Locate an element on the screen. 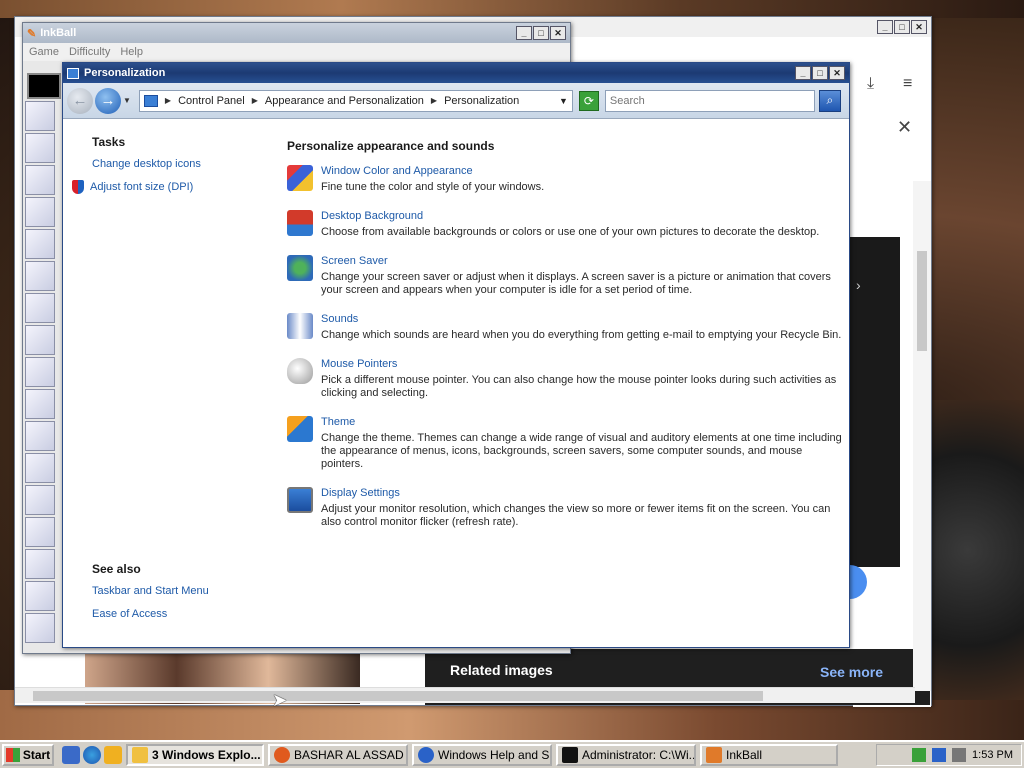  personalization-minimize-button: _ is located at coordinates (803, 73).